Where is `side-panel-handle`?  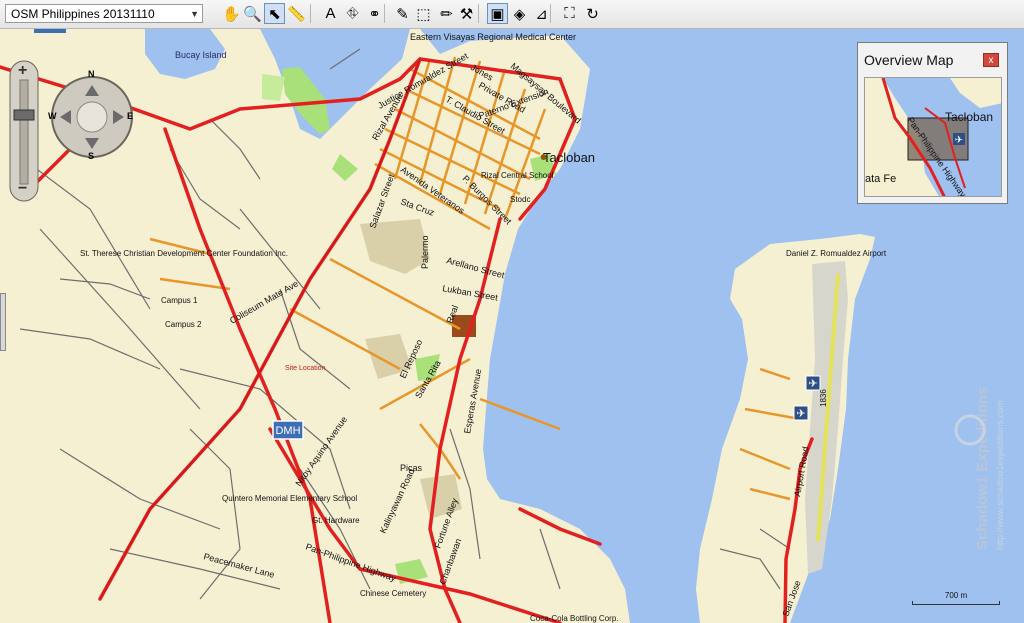 side-panel-handle is located at coordinates (3, 322).